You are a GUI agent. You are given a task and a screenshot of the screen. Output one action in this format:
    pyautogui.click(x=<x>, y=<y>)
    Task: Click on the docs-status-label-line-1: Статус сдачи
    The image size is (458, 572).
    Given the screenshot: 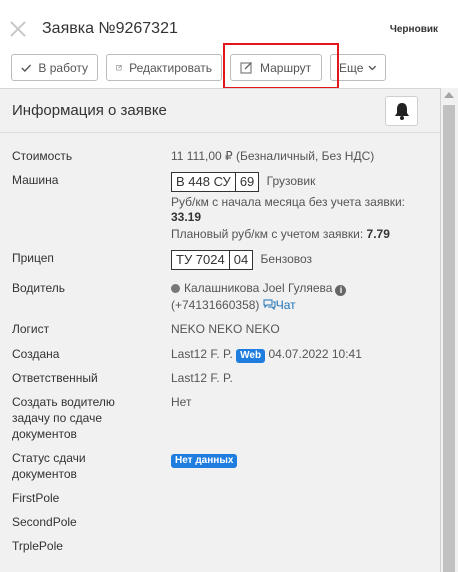 What is the action you would take?
    pyautogui.click(x=49, y=458)
    